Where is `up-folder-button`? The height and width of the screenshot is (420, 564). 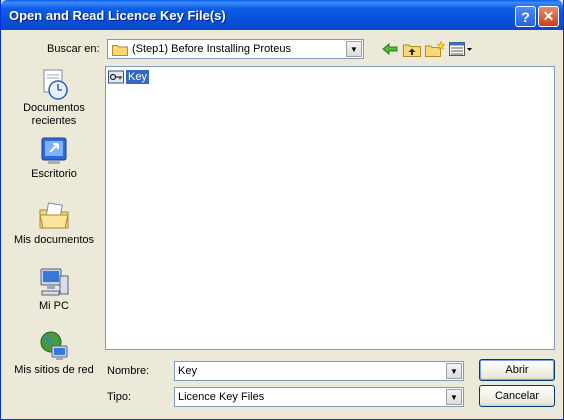
up-folder-button is located at coordinates (412, 49).